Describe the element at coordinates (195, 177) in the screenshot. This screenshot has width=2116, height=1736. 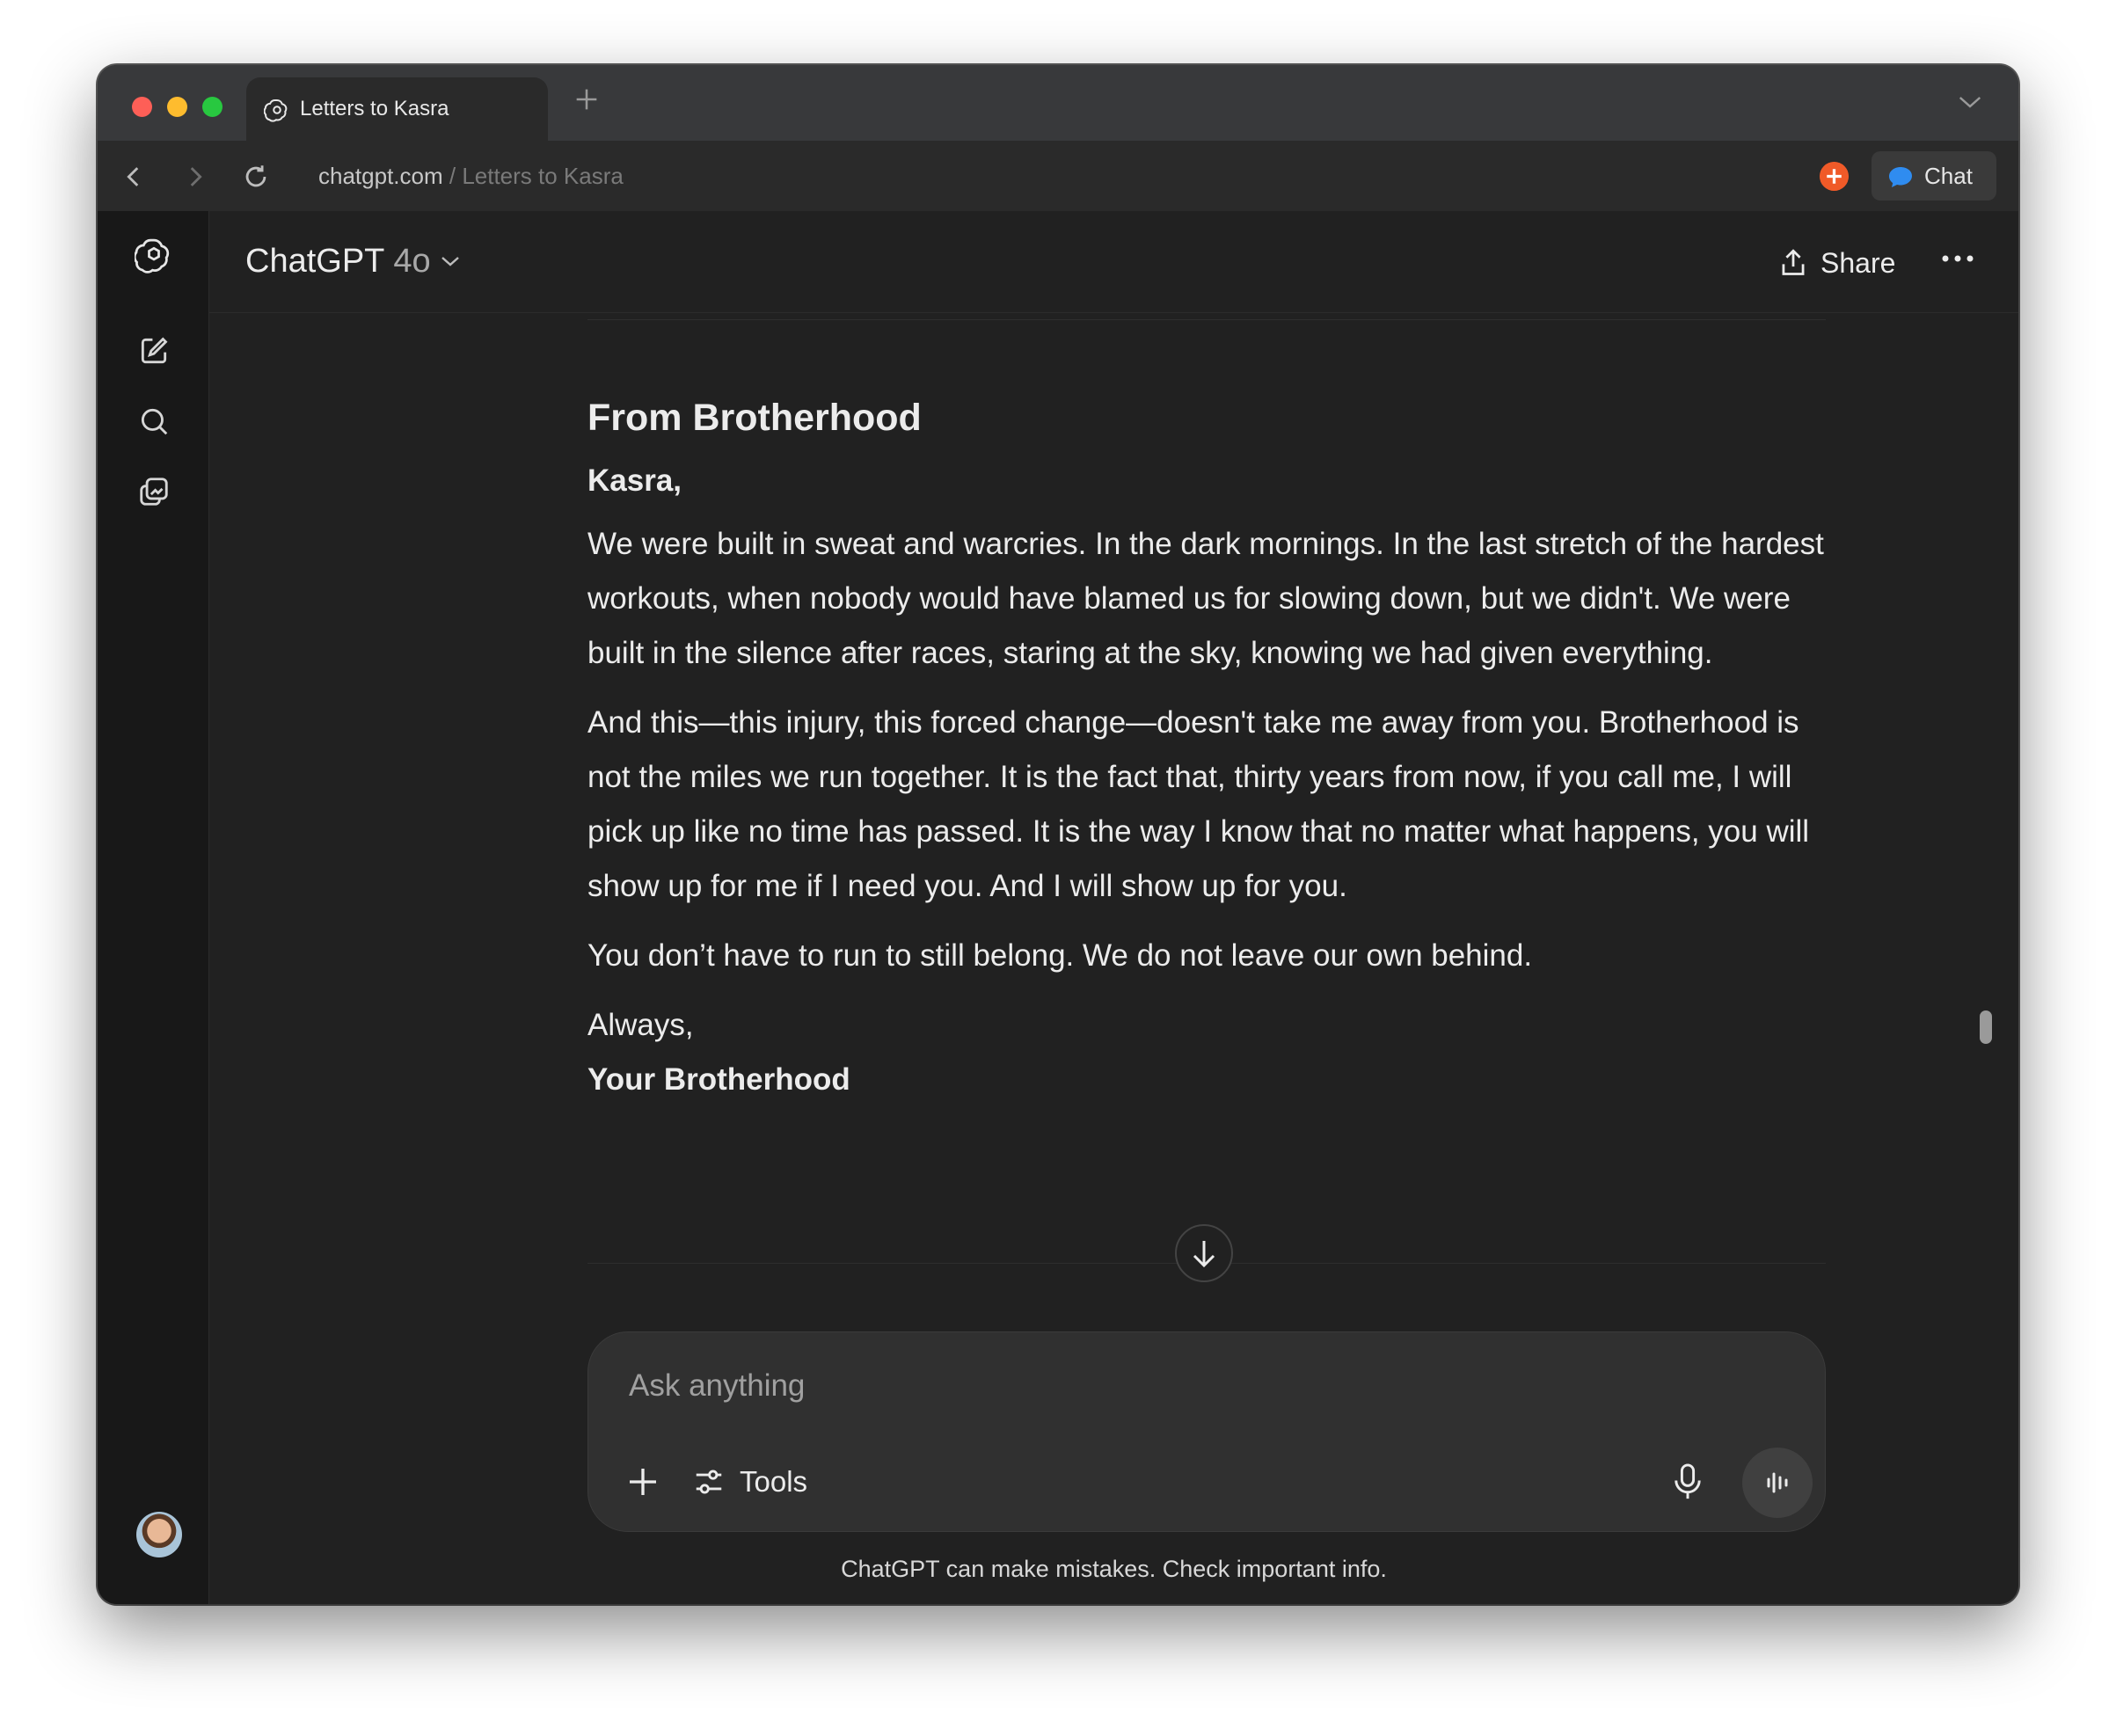
I see `forward-arrow-icon` at that location.